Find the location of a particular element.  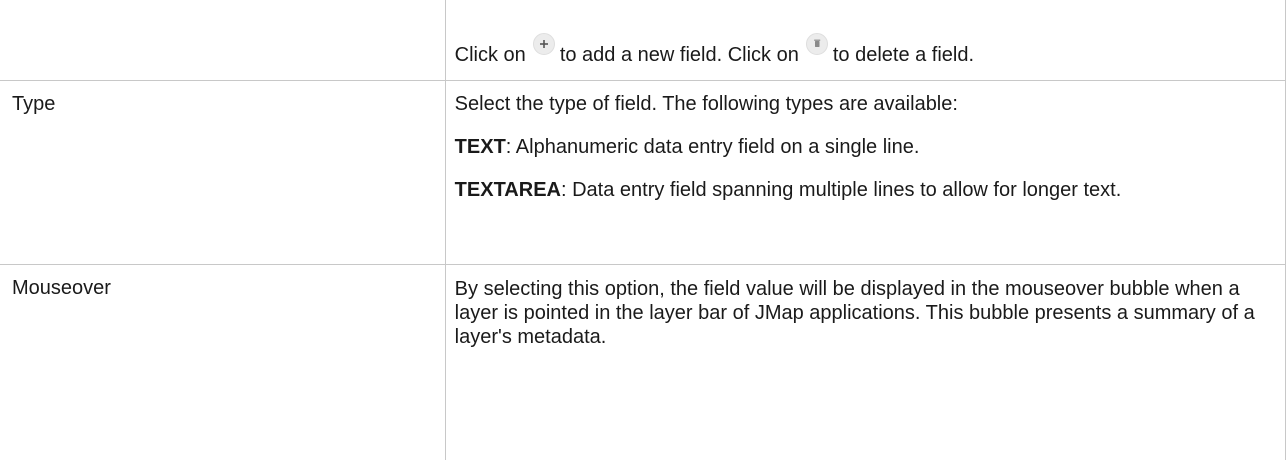

table-cell-label: Type is located at coordinates (223, 172).